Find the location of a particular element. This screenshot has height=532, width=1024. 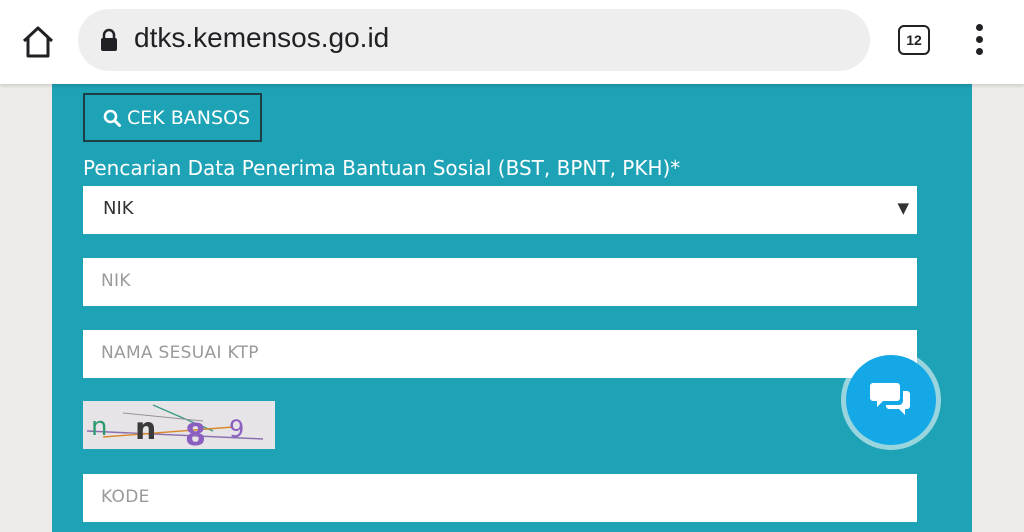

svg-text: 9 is located at coordinates (236, 429).